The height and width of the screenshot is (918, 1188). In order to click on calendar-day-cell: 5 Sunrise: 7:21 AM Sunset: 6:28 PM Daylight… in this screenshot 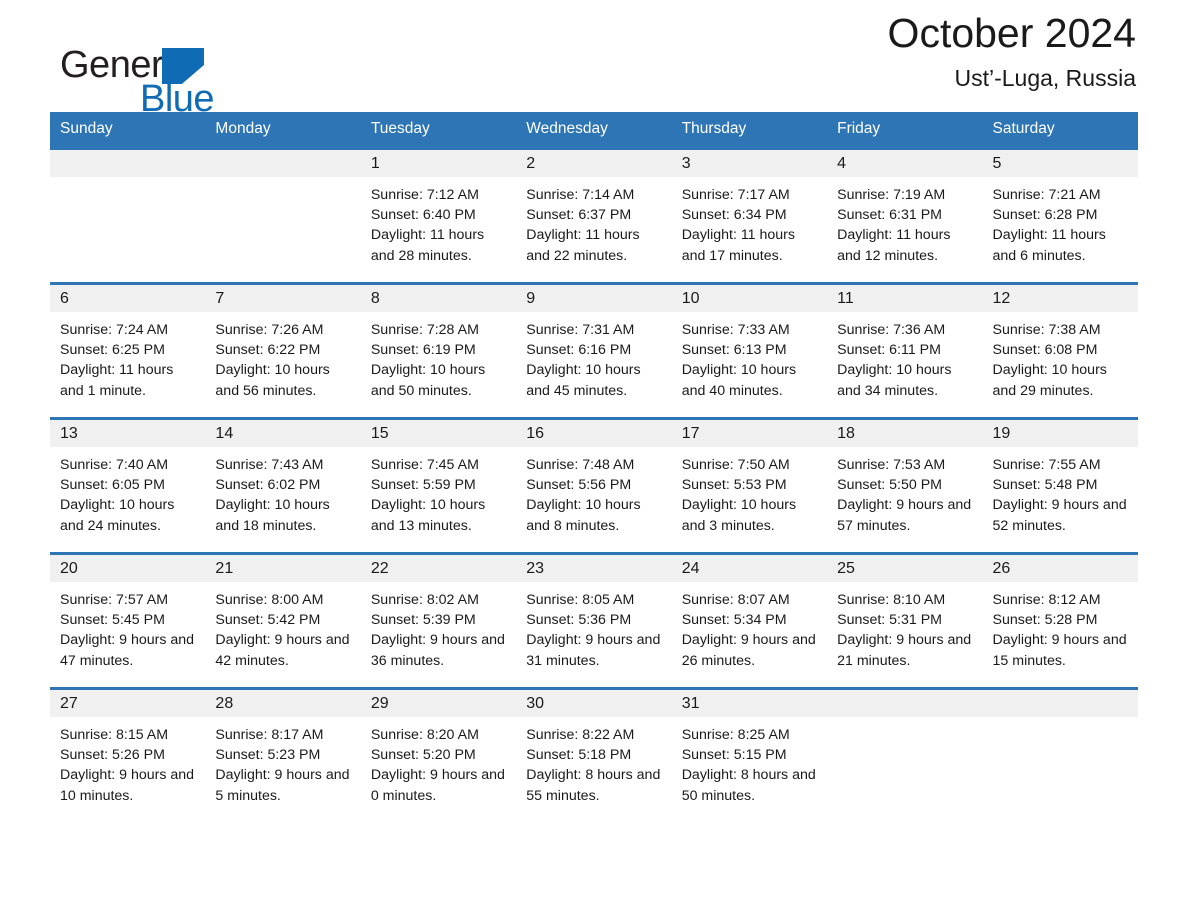, I will do `click(1060, 215)`.